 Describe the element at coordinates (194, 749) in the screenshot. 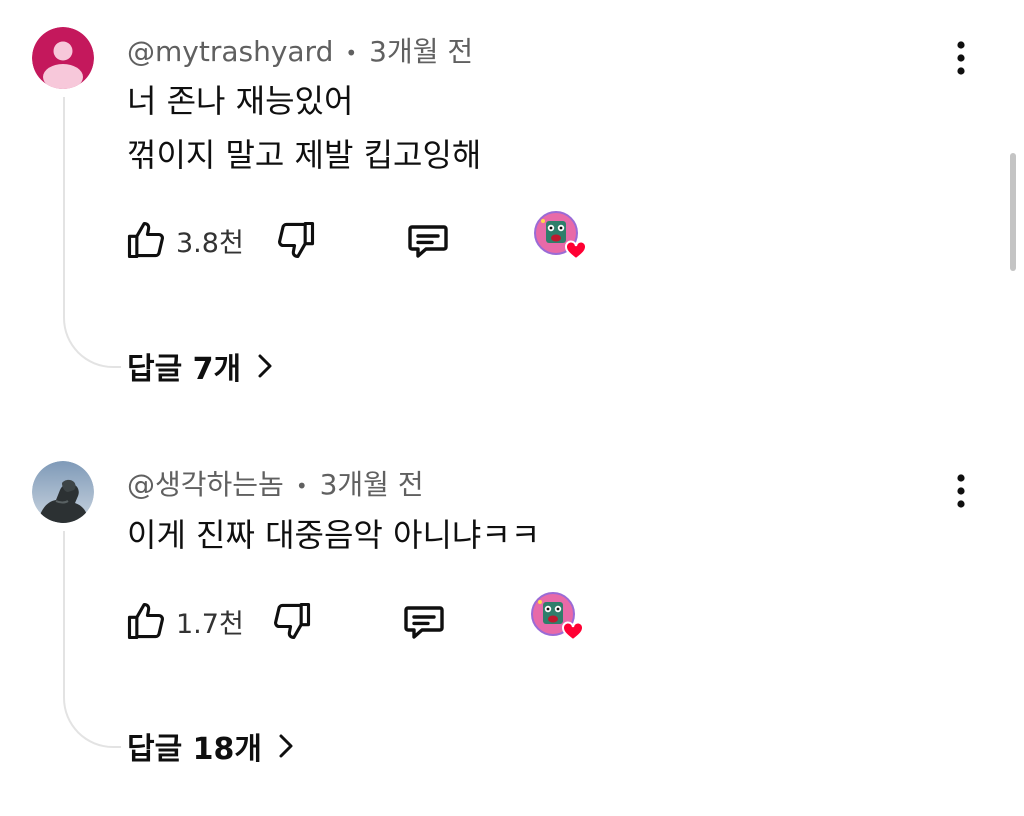

I see `replies-count: 답글 18개` at that location.